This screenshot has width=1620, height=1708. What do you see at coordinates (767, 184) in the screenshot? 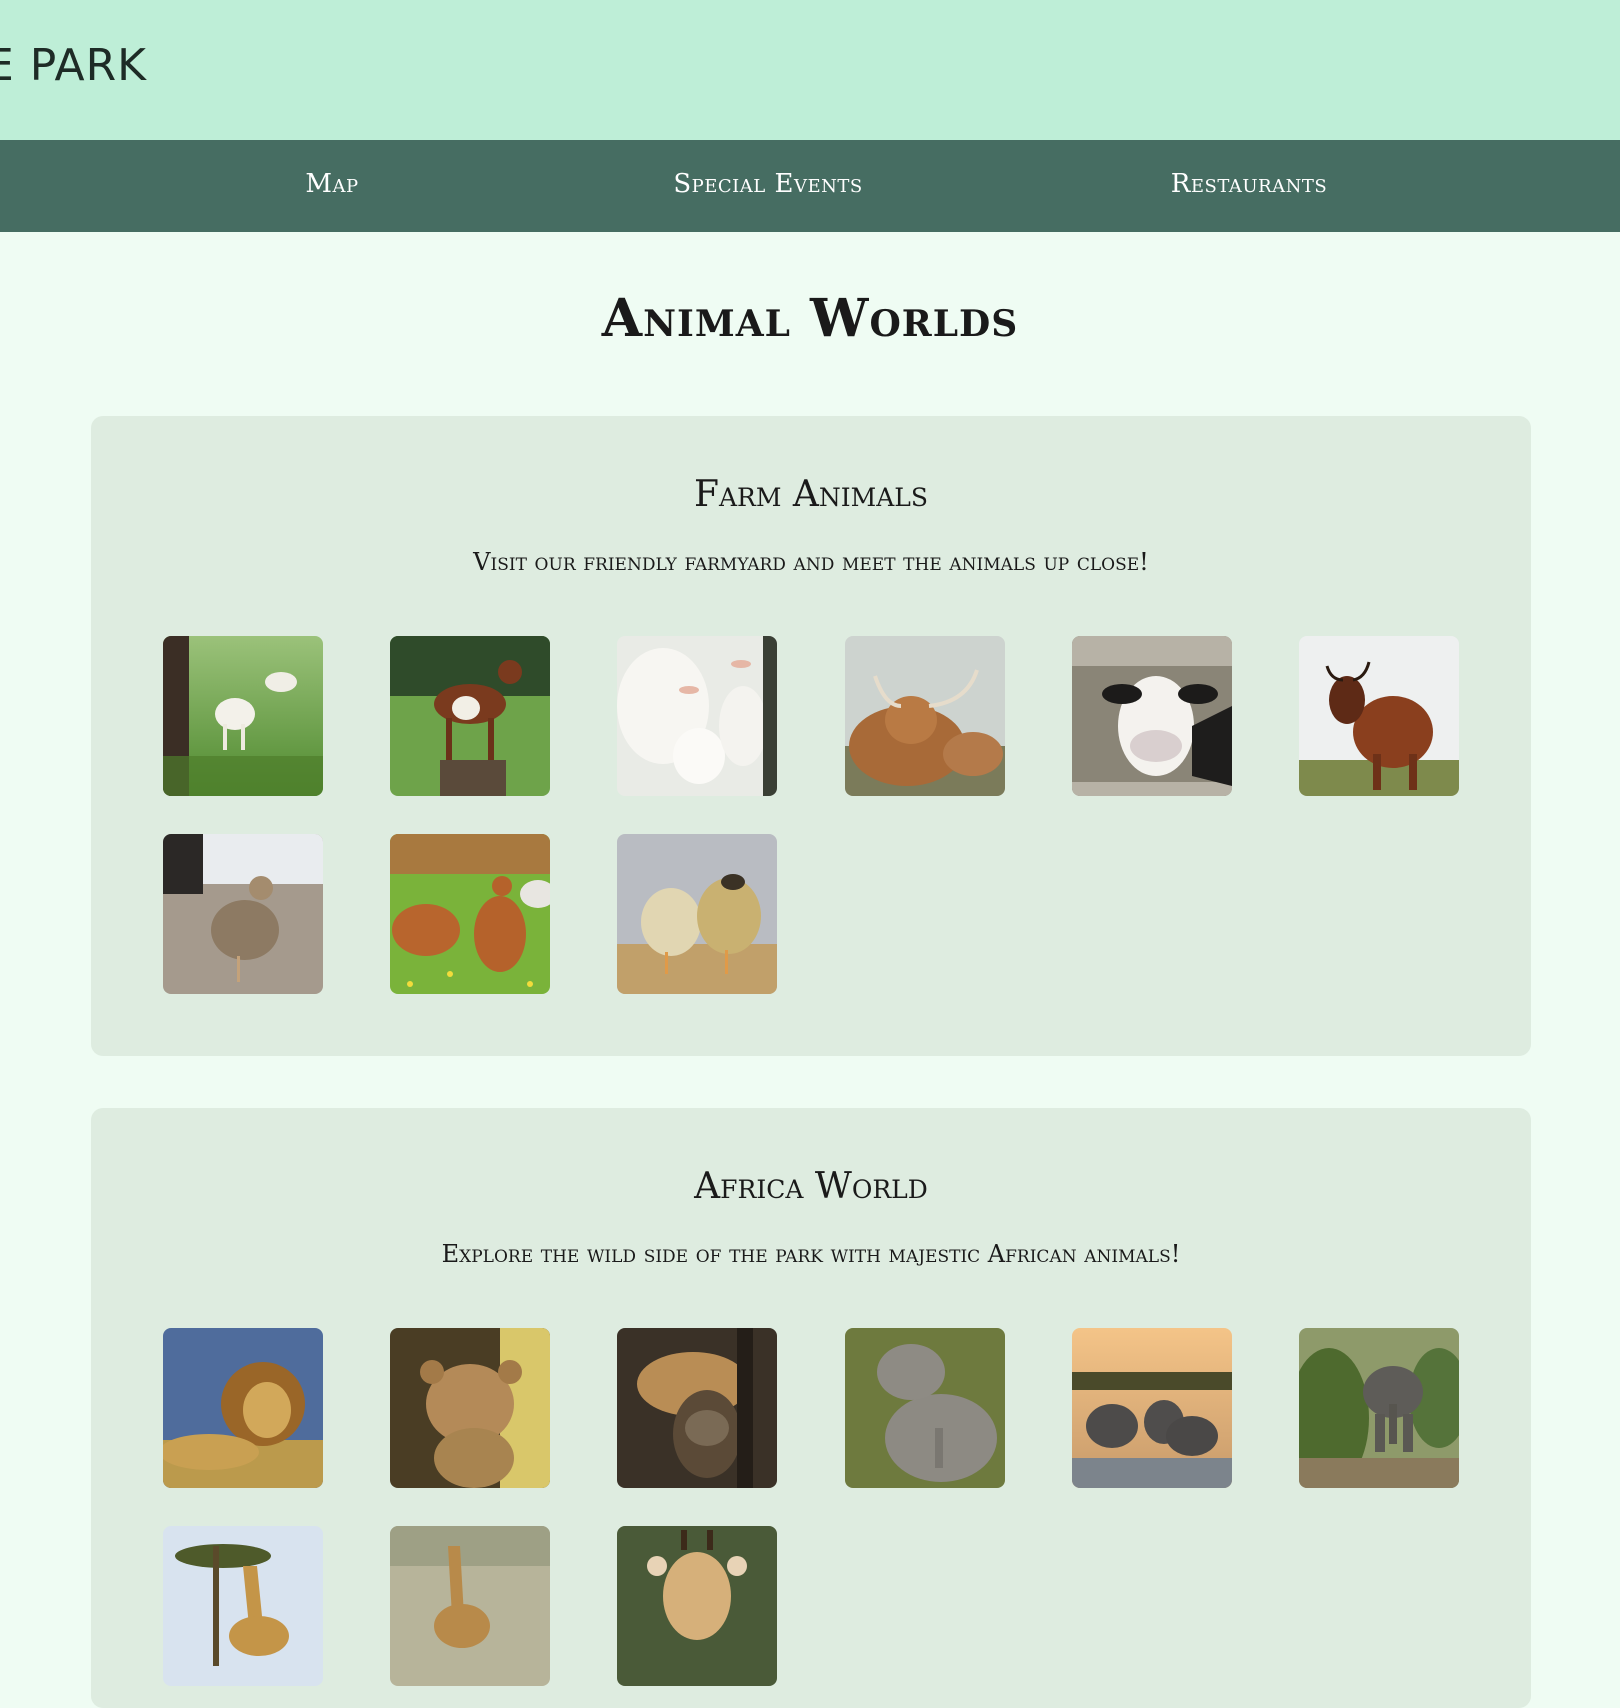
I see `nav-special-events-link: Special Events` at bounding box center [767, 184].